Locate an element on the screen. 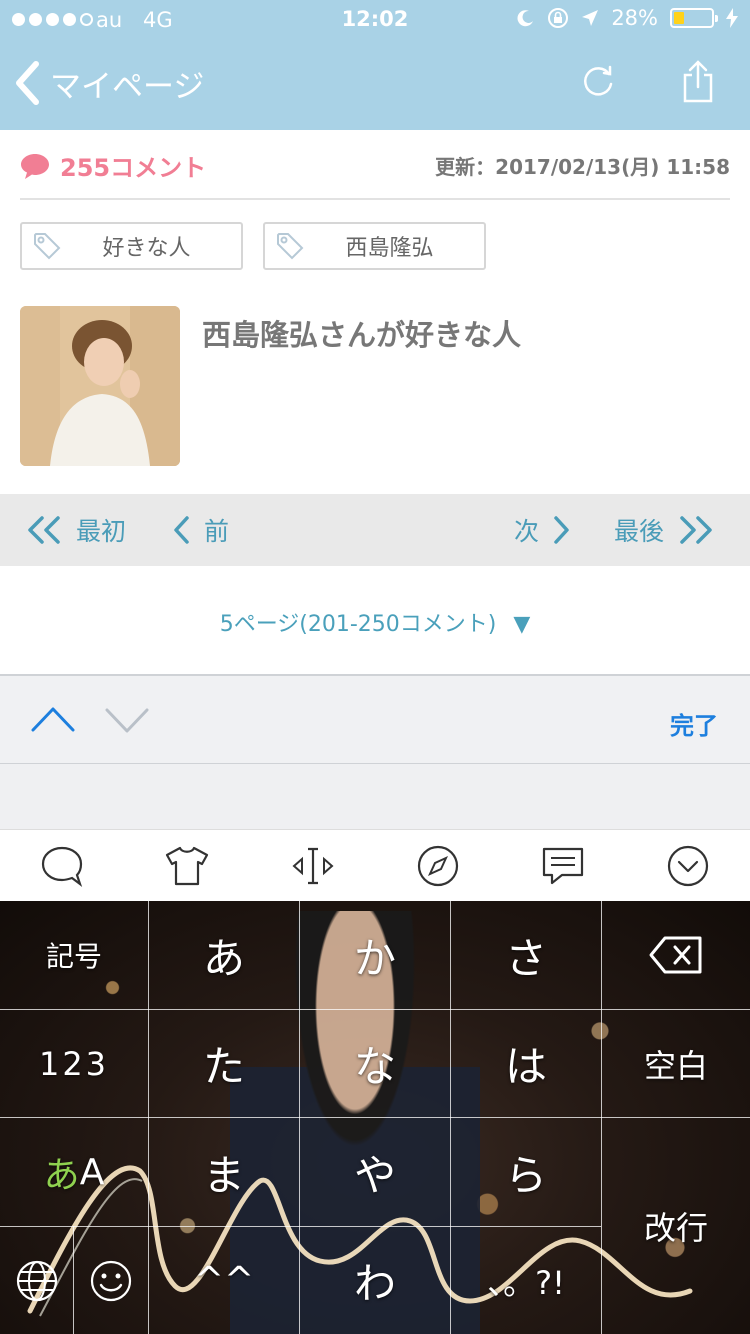 The width and height of the screenshot is (750, 1334). chevron-up-icon is located at coordinates (53, 719).